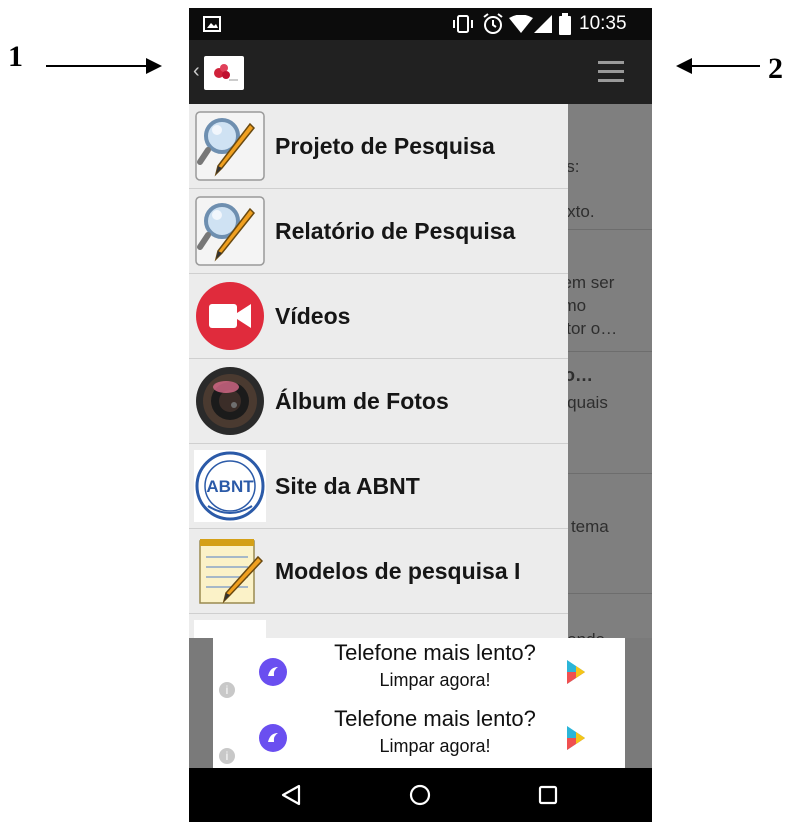 The width and height of the screenshot is (794, 822). I want to click on system-nav-bar, so click(420, 795).